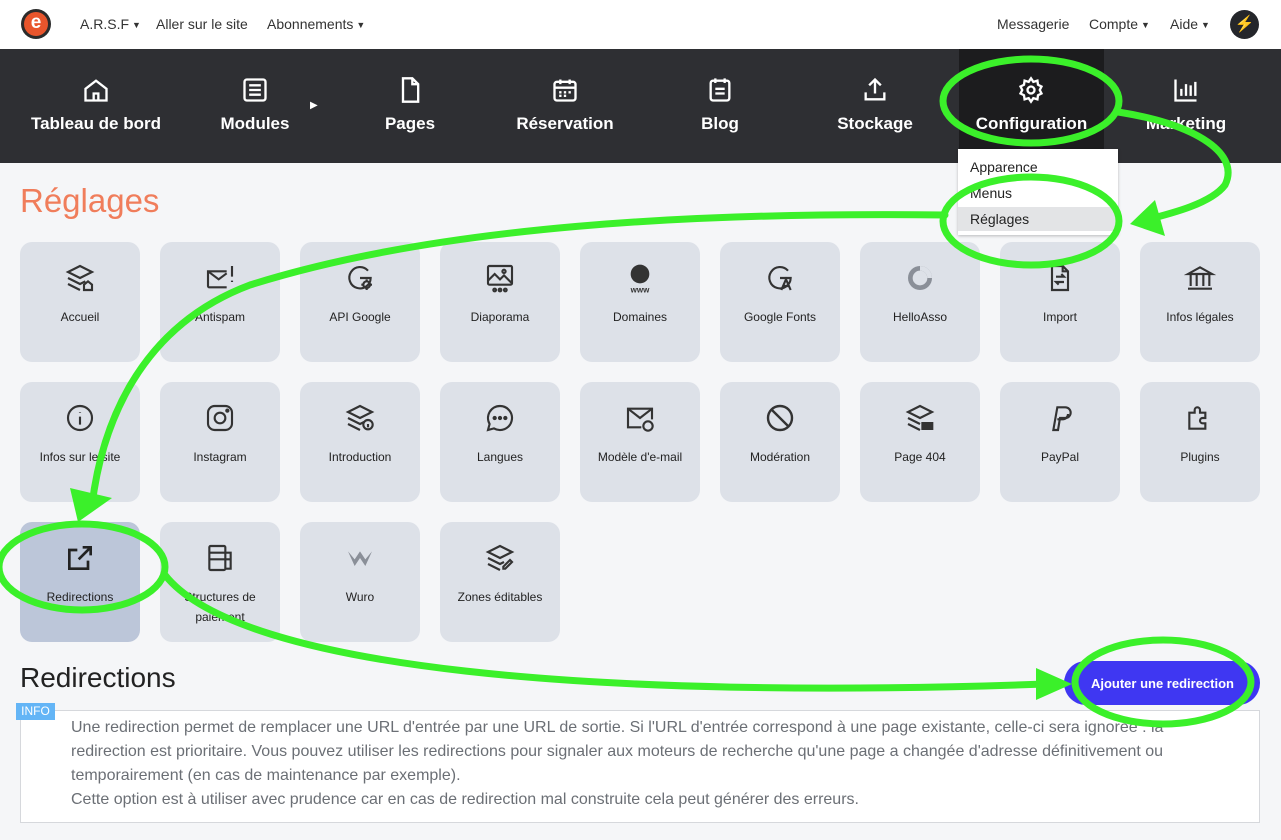 Image resolution: width=1281 pixels, height=840 pixels. What do you see at coordinates (640, 457) in the screenshot?
I see `tile-label: Modèle d'e-mail` at bounding box center [640, 457].